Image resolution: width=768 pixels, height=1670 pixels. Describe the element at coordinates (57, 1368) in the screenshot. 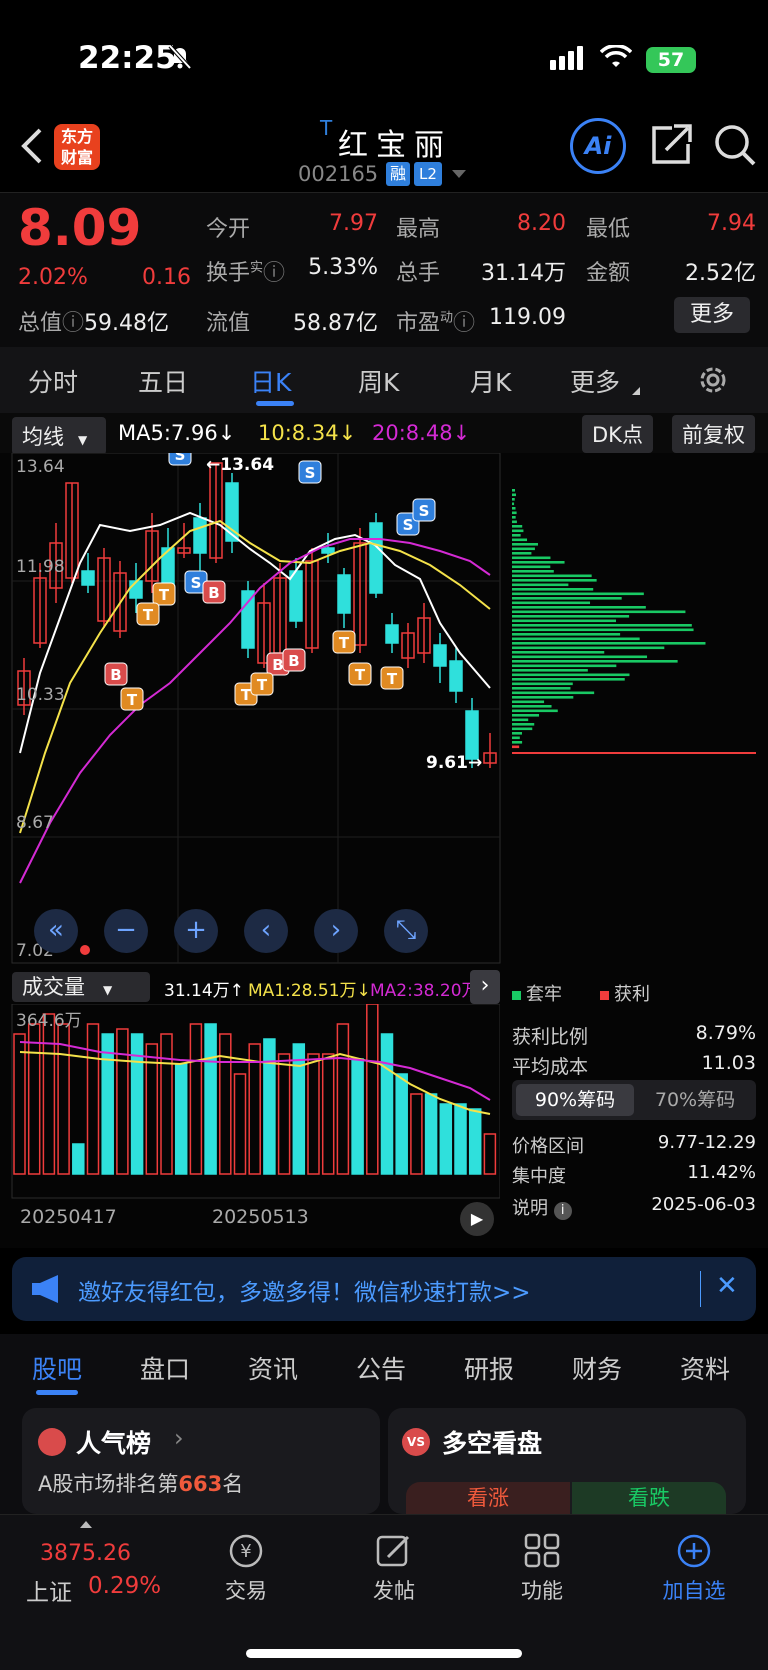

I see `tab-guba: 股吧` at that location.